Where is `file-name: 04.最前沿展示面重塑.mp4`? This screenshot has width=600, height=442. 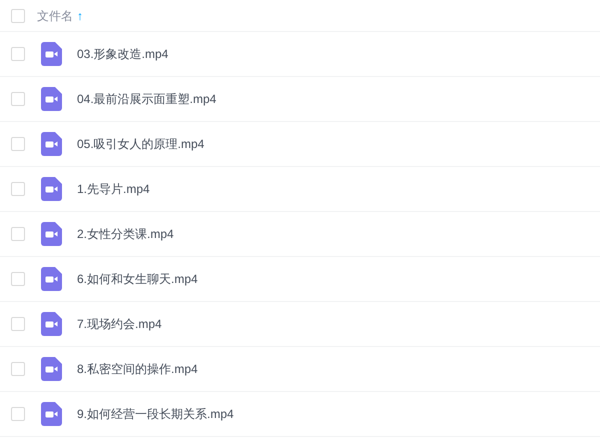 file-name: 04.最前沿展示面重塑.mp4 is located at coordinates (146, 99).